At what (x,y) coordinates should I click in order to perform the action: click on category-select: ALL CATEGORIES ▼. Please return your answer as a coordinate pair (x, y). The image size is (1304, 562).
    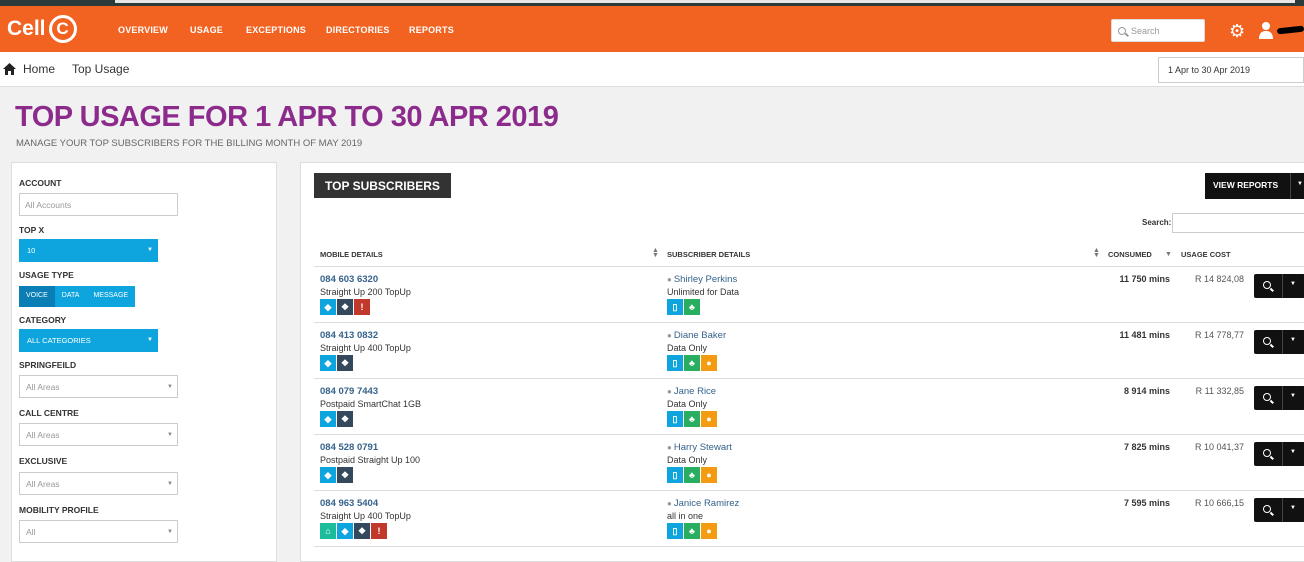
    Looking at the image, I should click on (88, 340).